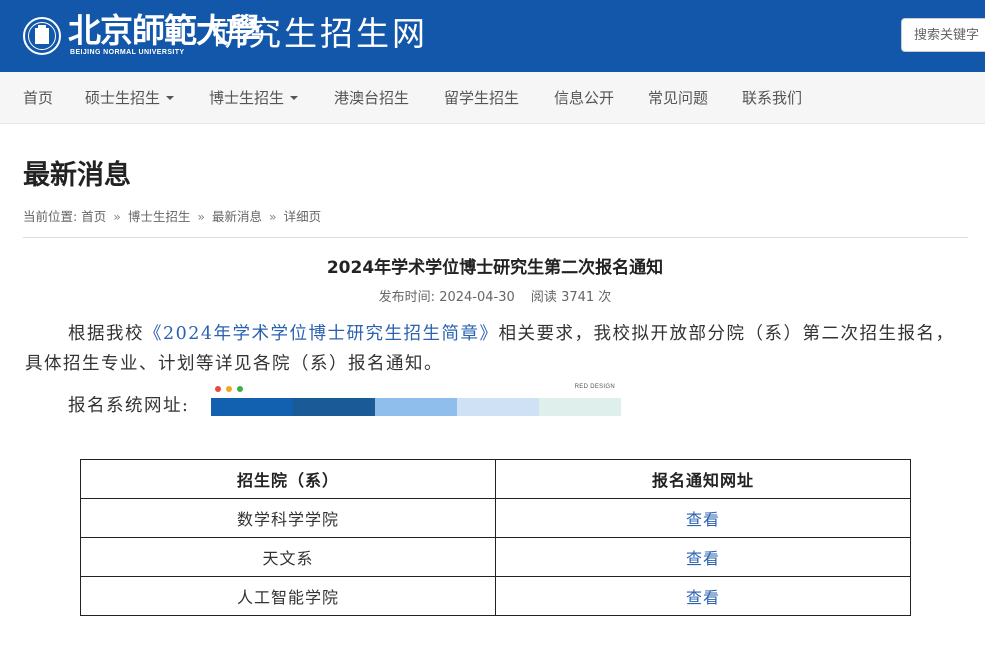 The height and width of the screenshot is (667, 985). What do you see at coordinates (93, 216) in the screenshot?
I see `breadcrumb-home: 首页` at bounding box center [93, 216].